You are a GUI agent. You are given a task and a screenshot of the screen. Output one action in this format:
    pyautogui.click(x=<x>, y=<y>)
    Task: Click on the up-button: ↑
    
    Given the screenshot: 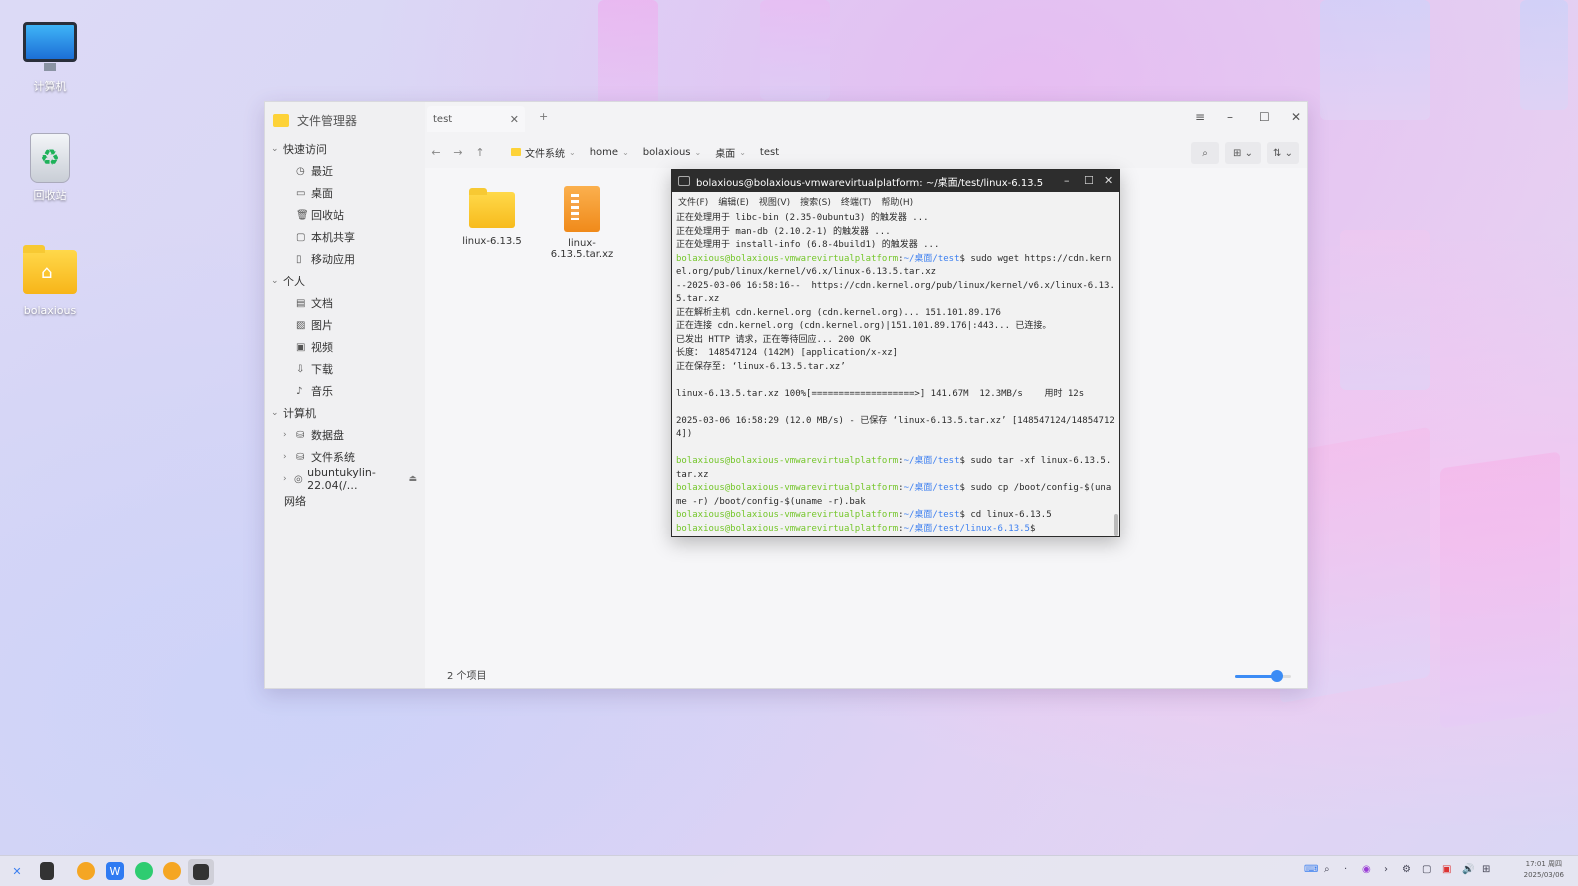 What is the action you would take?
    pyautogui.click(x=480, y=152)
    